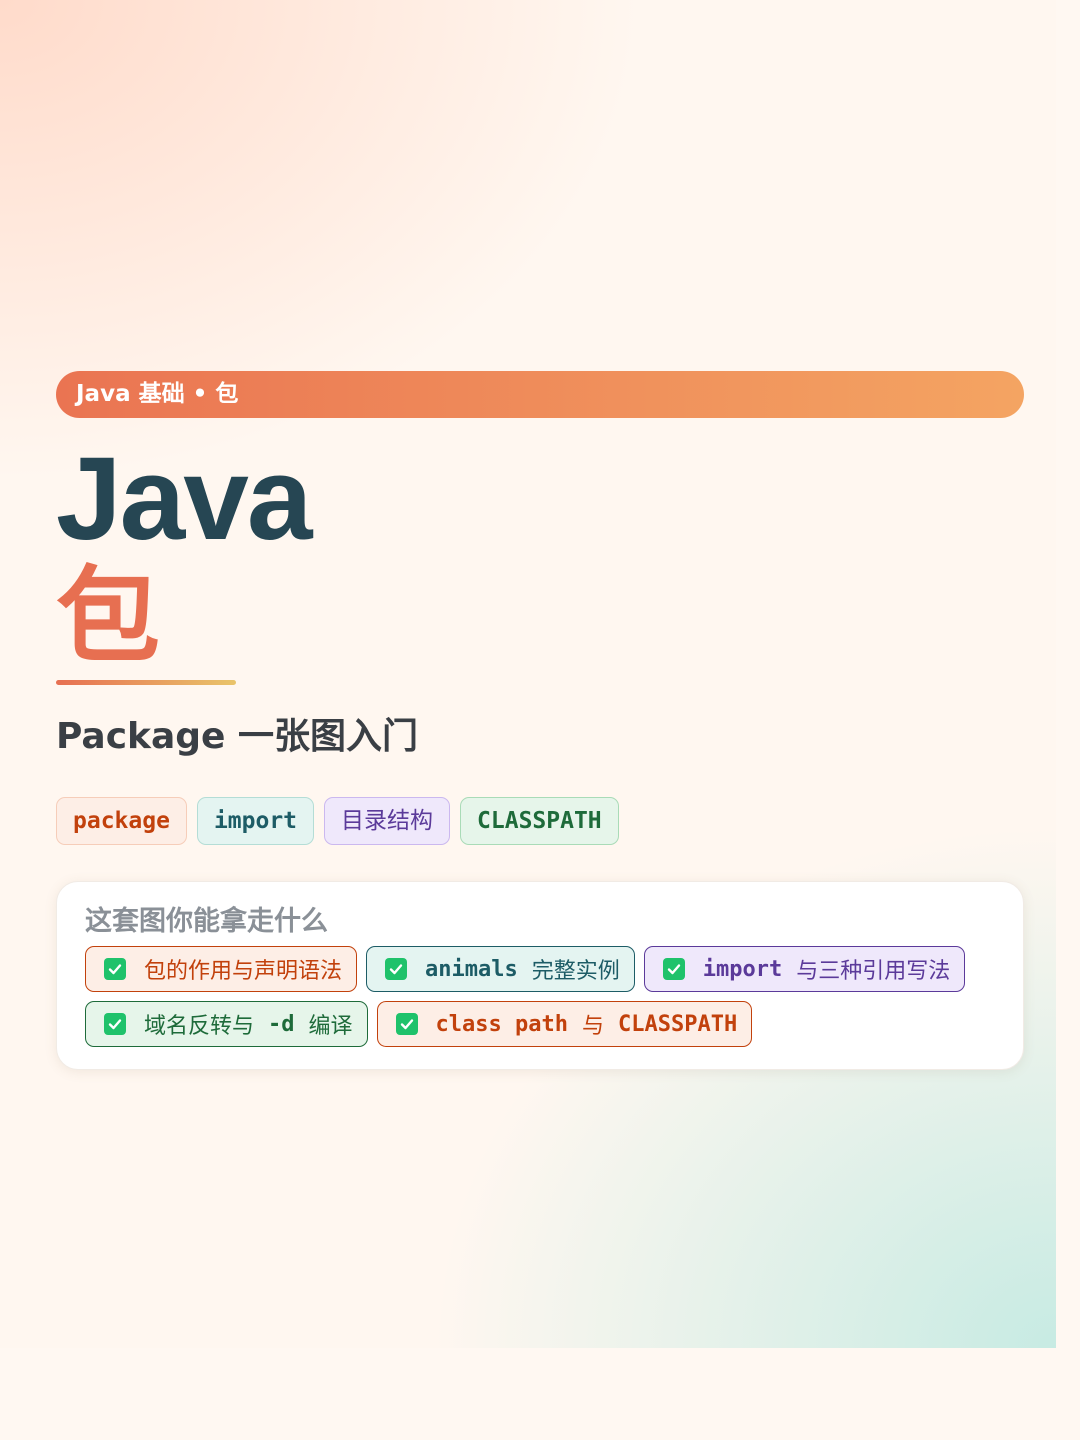 This screenshot has width=1080, height=1440. Describe the element at coordinates (592, 1026) in the screenshot. I see `takeaway-text: 与` at that location.